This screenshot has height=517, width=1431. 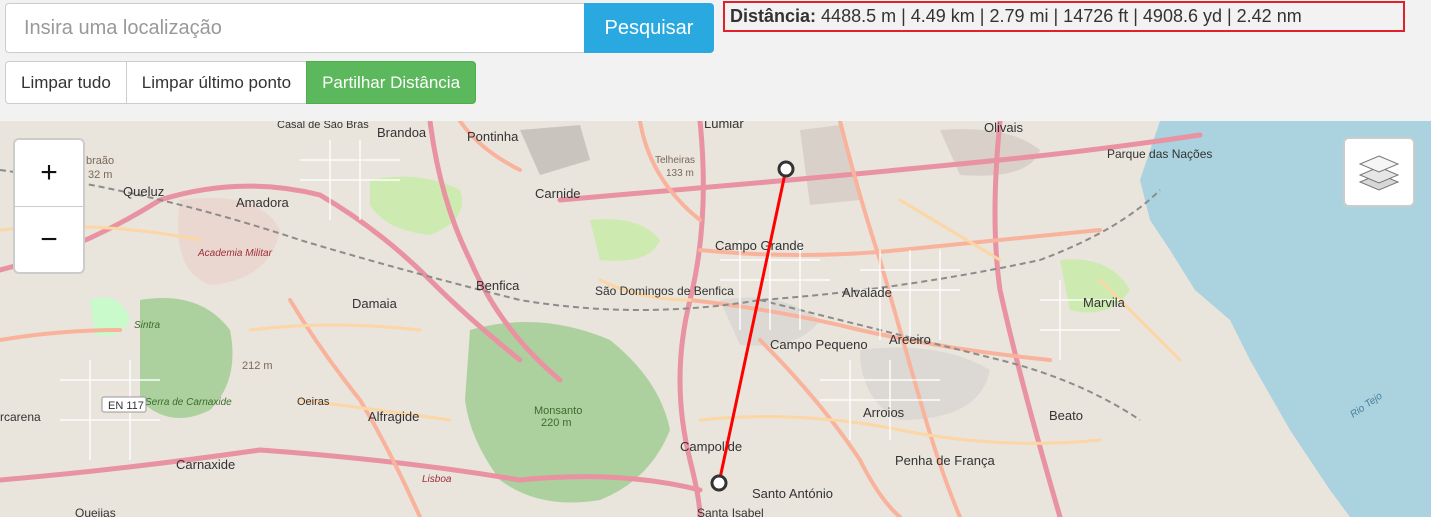 What do you see at coordinates (126, 406) in the screenshot?
I see `label-en117: EN 117` at bounding box center [126, 406].